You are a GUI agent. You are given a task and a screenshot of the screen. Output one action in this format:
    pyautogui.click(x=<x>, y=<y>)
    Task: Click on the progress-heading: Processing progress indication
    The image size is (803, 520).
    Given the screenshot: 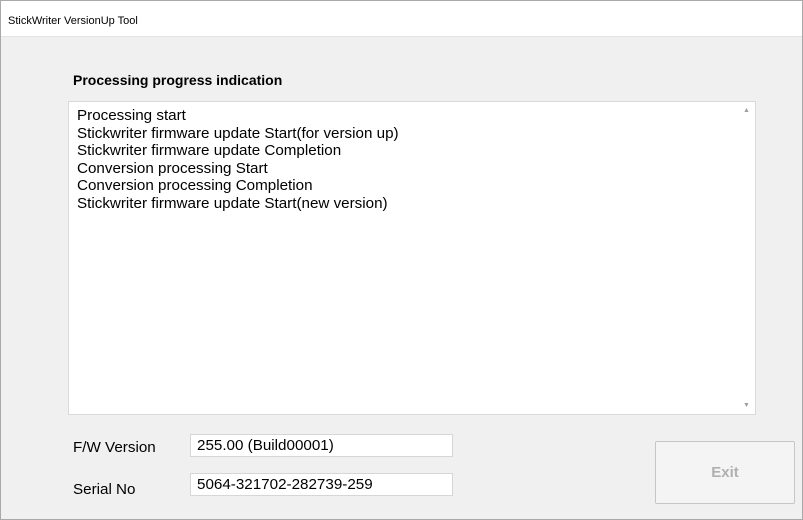 What is the action you would take?
    pyautogui.click(x=178, y=80)
    